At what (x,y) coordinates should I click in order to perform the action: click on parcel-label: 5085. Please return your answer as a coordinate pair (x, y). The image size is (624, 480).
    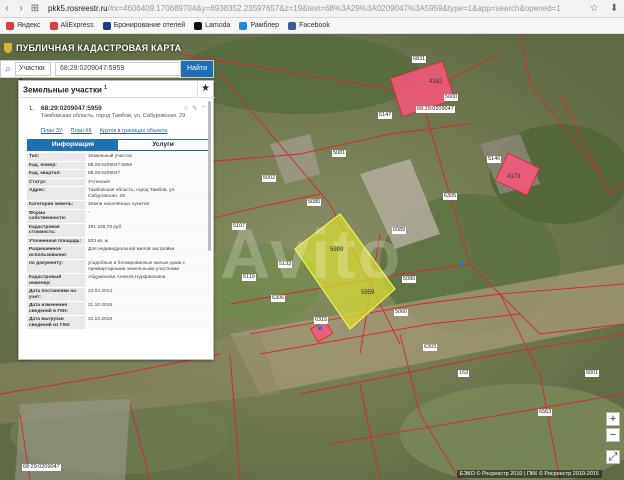
    Looking at the image, I should click on (314, 202).